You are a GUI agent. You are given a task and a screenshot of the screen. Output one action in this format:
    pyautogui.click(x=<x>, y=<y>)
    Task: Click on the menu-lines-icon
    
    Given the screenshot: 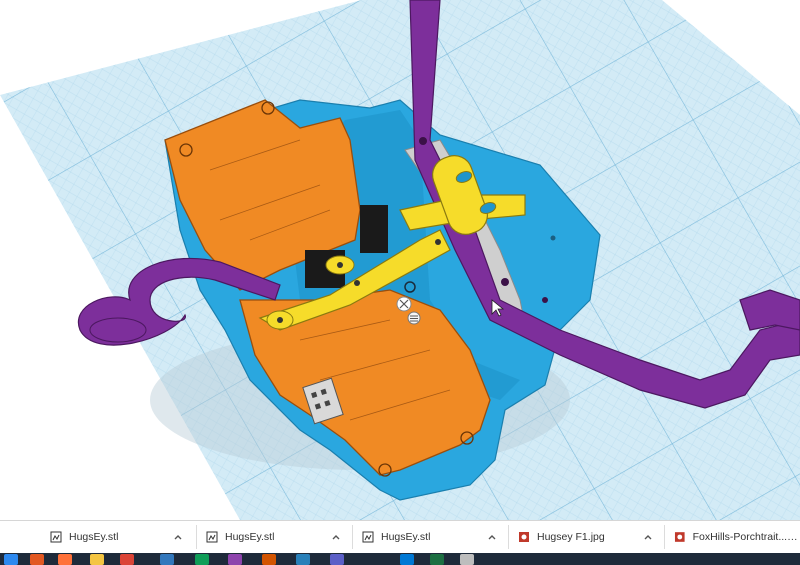 What is the action you would take?
    pyautogui.click(x=414, y=318)
    